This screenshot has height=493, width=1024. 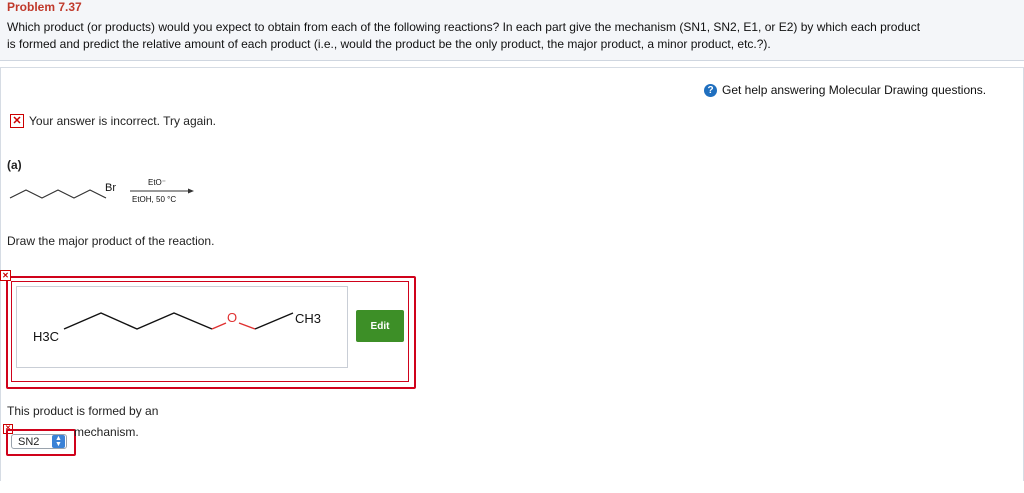 What do you see at coordinates (247, 326) in the screenshot?
I see `o-c-bond` at bounding box center [247, 326].